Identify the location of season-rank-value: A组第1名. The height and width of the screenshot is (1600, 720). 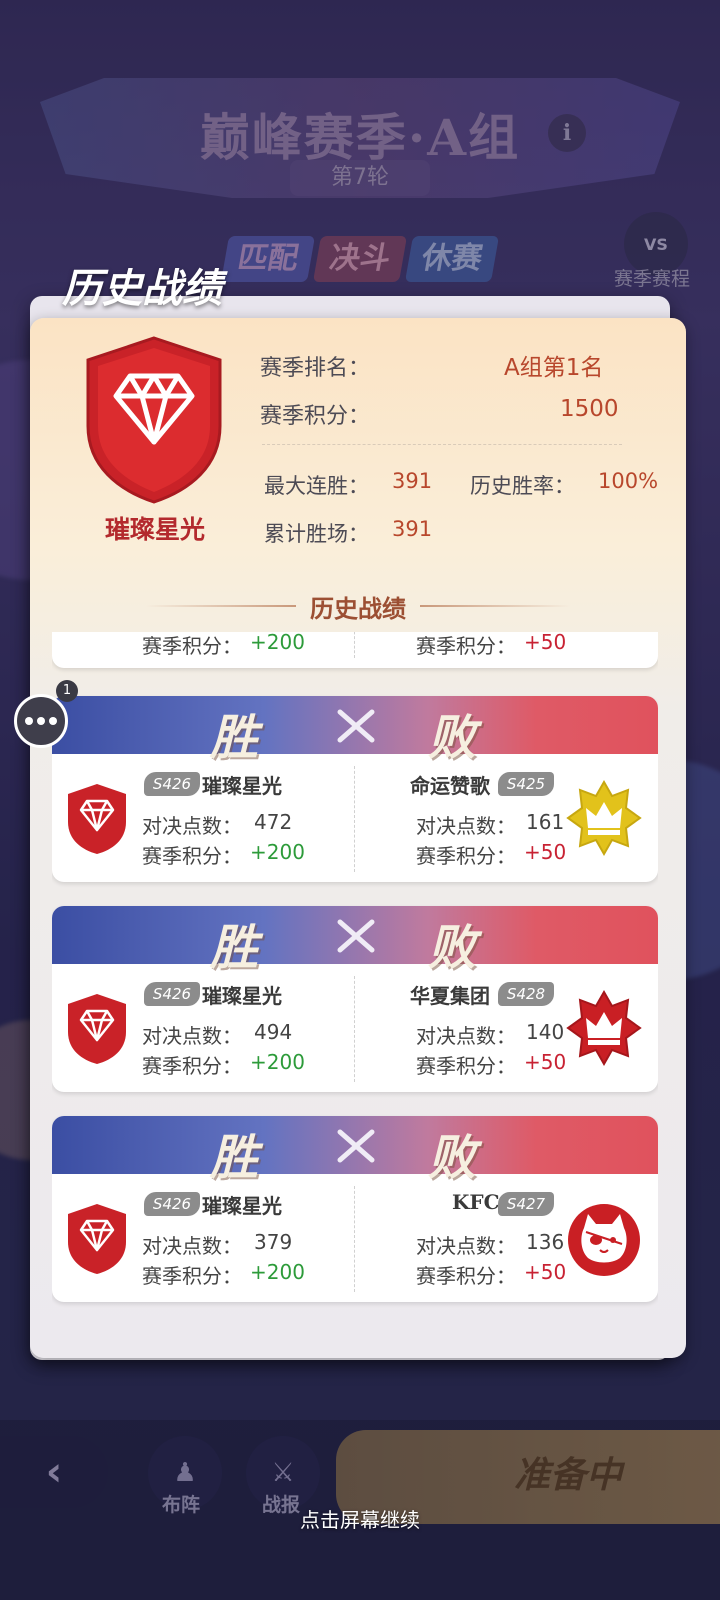
(554, 368).